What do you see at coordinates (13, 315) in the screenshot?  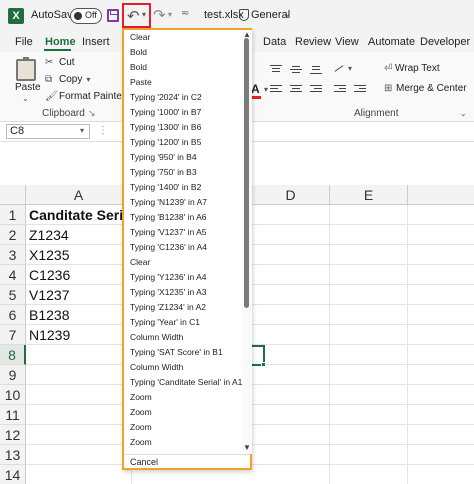 I see `row-header: 6` at bounding box center [13, 315].